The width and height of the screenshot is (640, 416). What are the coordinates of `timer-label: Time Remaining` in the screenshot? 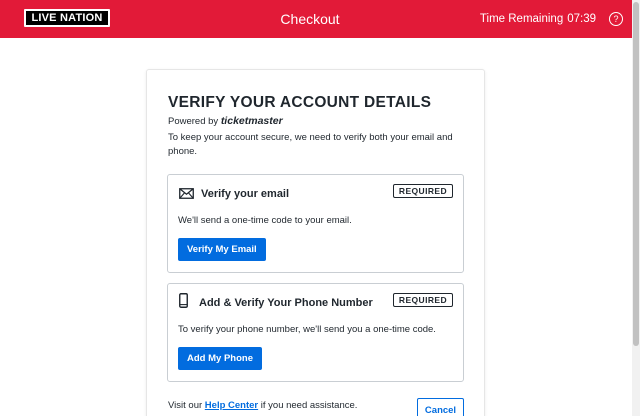 It's located at (521, 19).